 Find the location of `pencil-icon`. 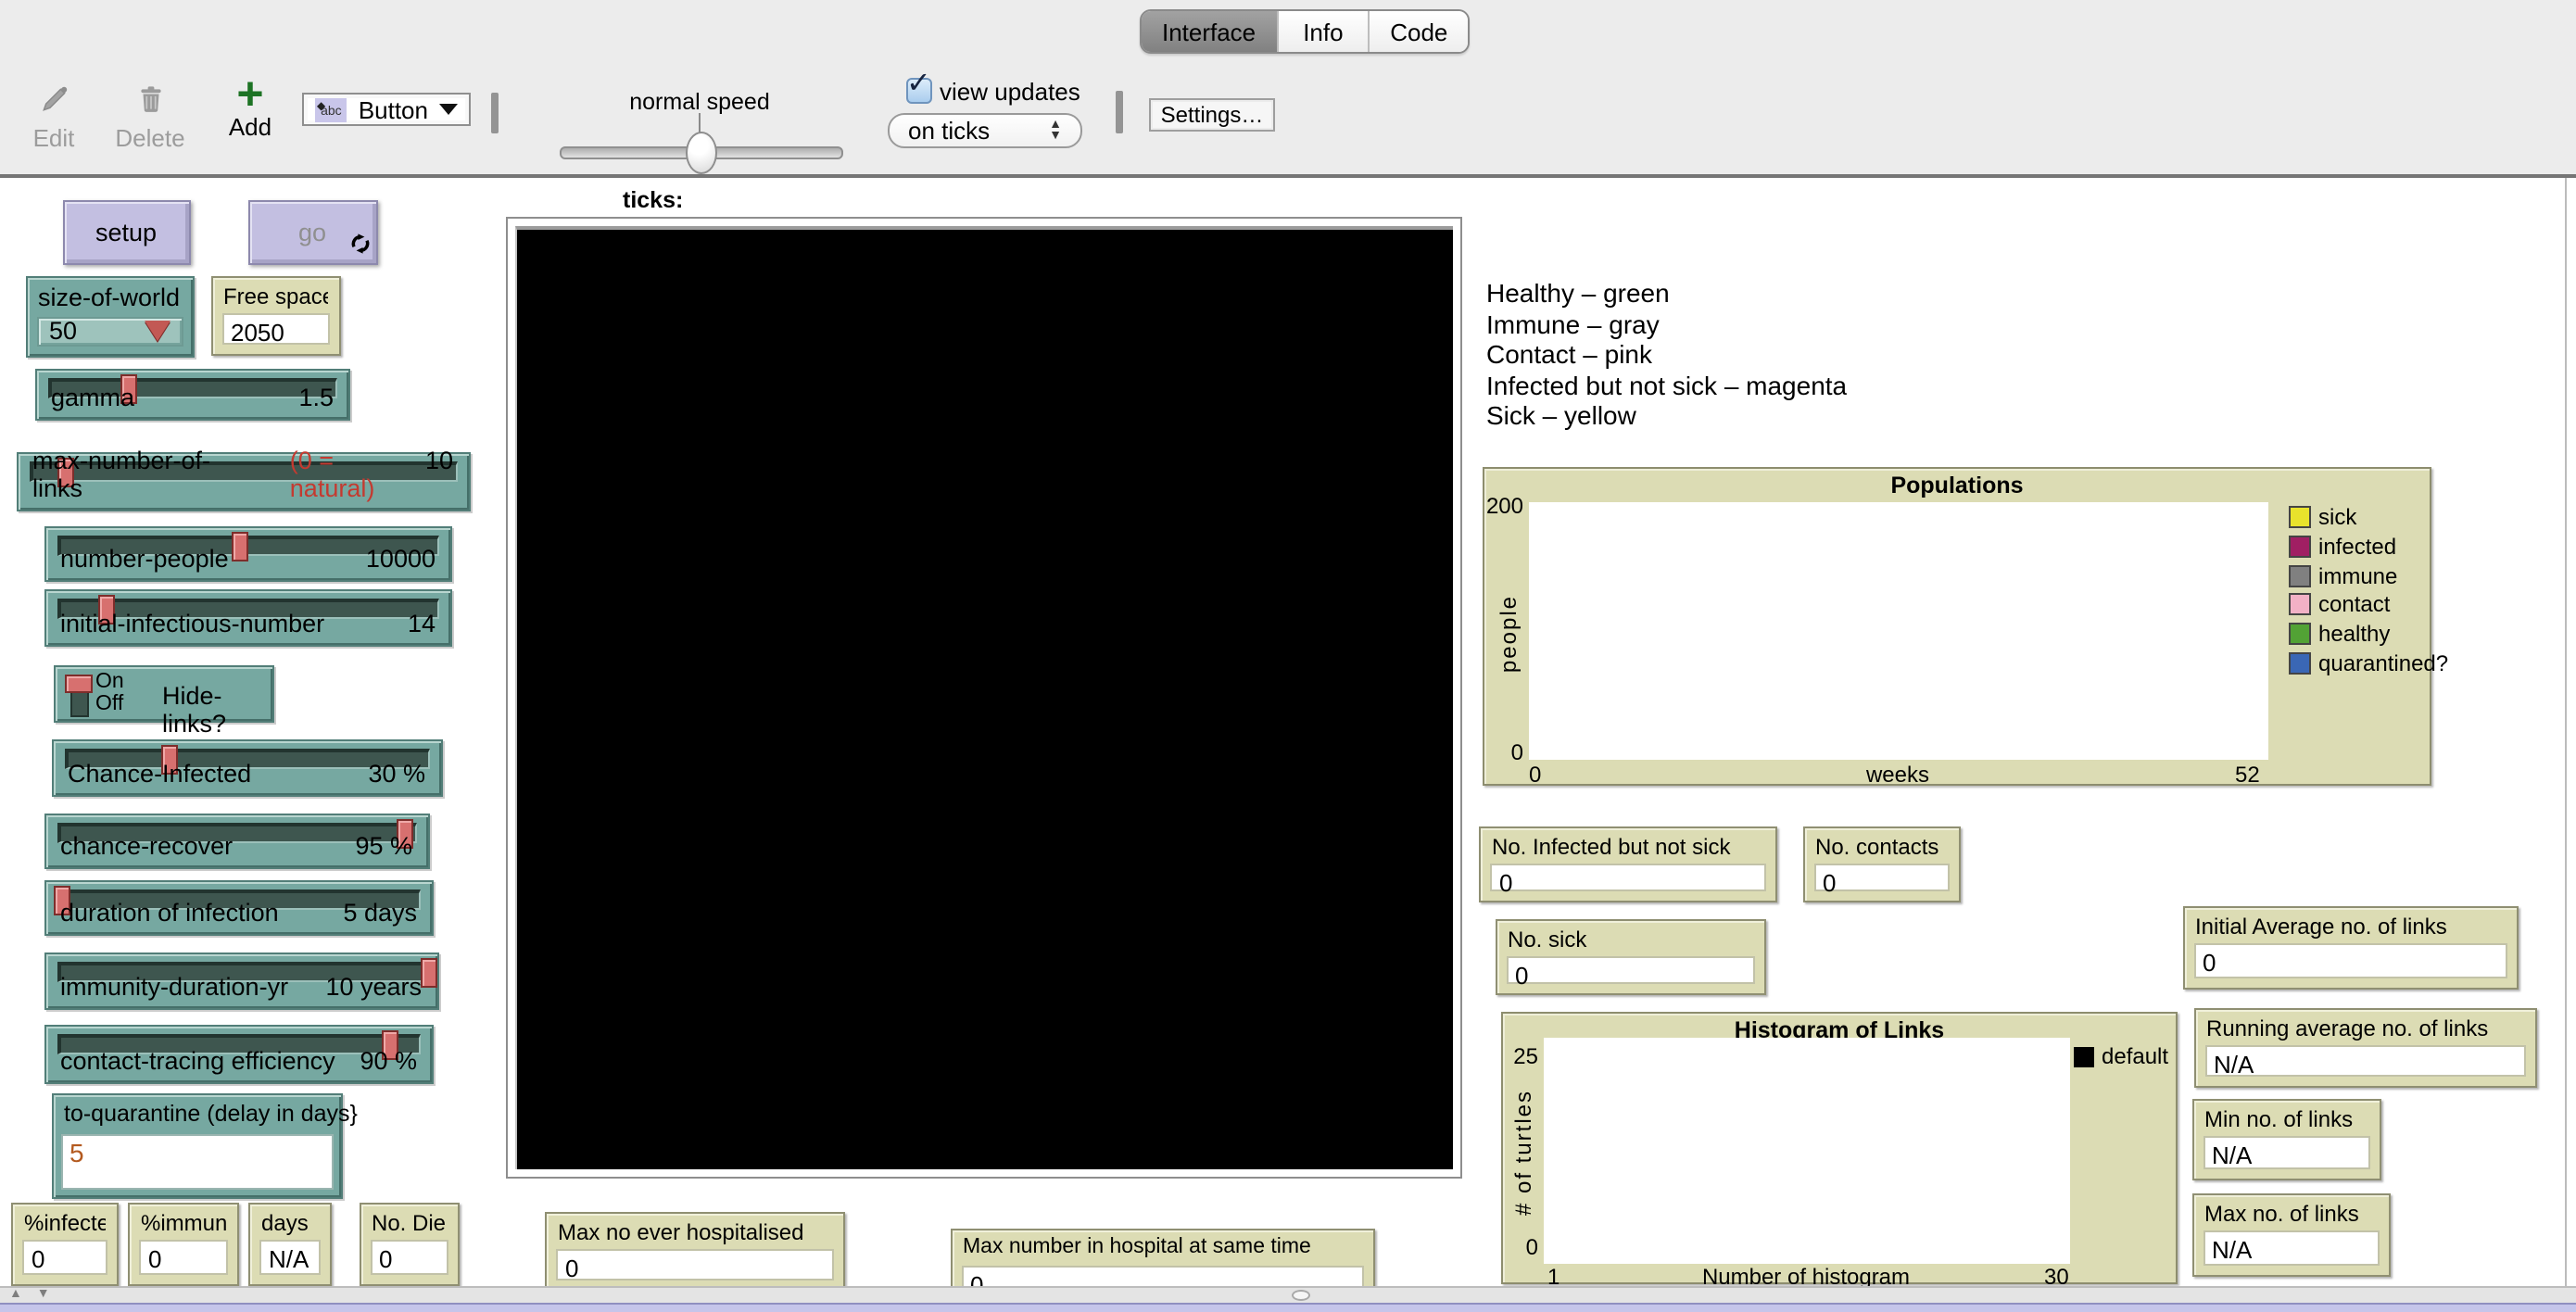

pencil-icon is located at coordinates (53, 104).